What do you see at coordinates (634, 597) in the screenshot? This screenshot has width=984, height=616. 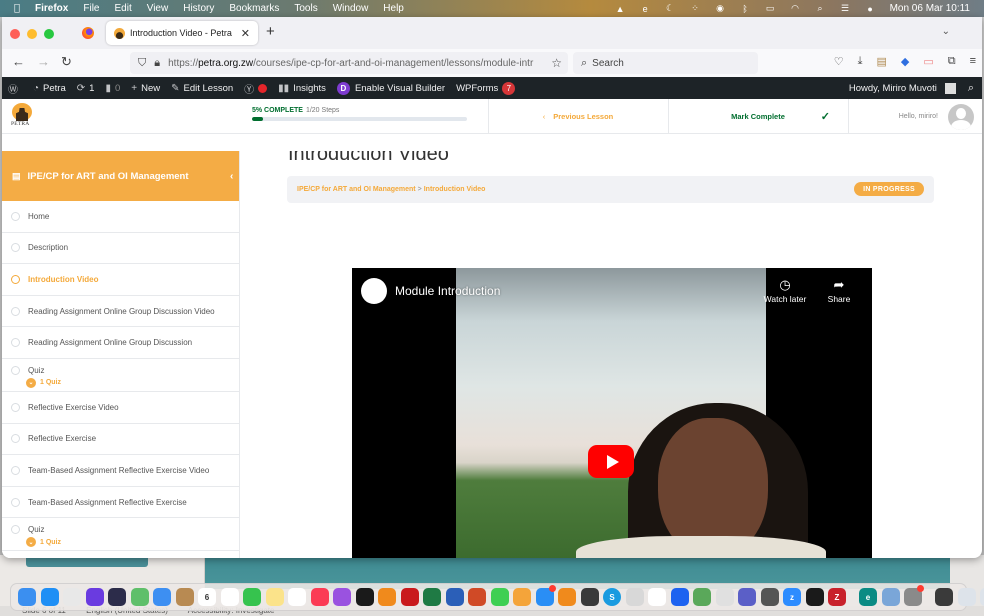 I see `dock-font-book-icon` at bounding box center [634, 597].